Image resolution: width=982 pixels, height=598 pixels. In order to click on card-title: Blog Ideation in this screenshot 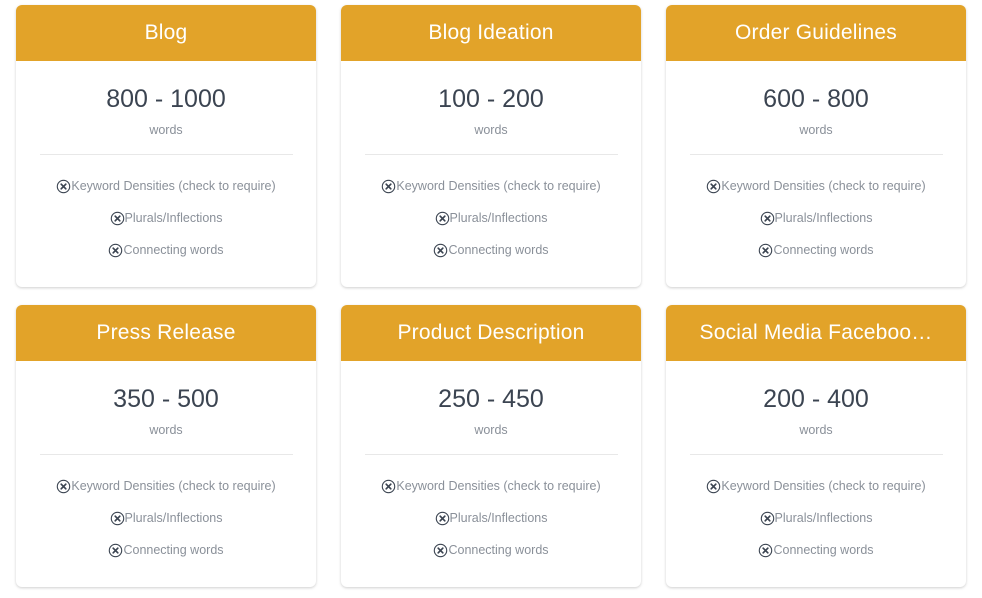, I will do `click(491, 33)`.